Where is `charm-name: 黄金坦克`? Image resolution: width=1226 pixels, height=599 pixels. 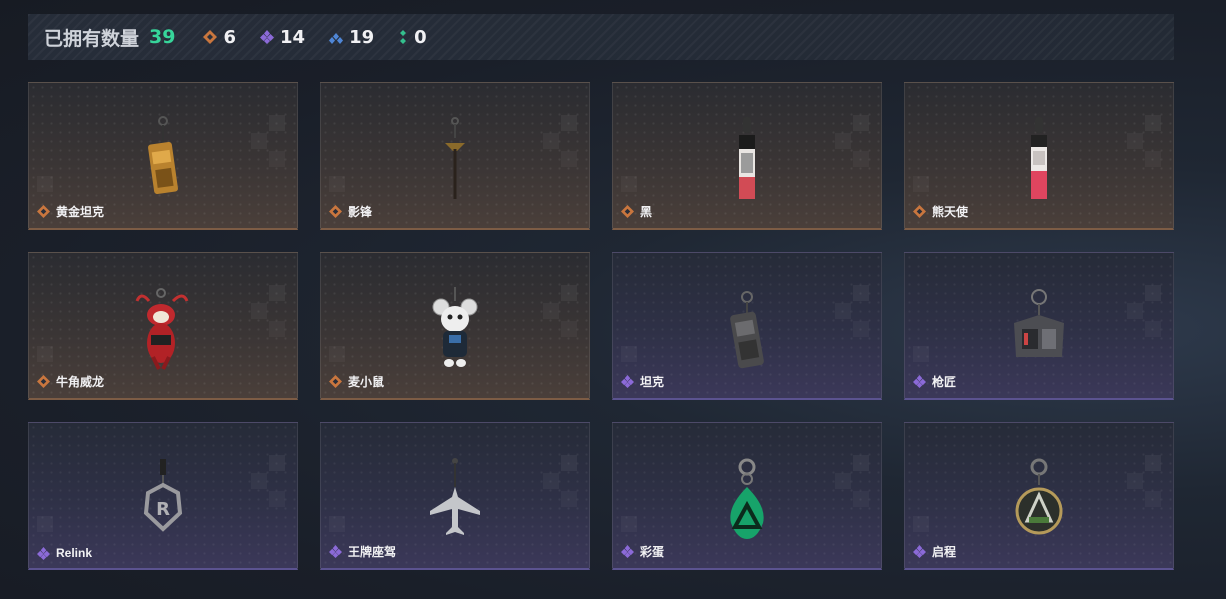
charm-name: 黄金坦克 is located at coordinates (80, 212).